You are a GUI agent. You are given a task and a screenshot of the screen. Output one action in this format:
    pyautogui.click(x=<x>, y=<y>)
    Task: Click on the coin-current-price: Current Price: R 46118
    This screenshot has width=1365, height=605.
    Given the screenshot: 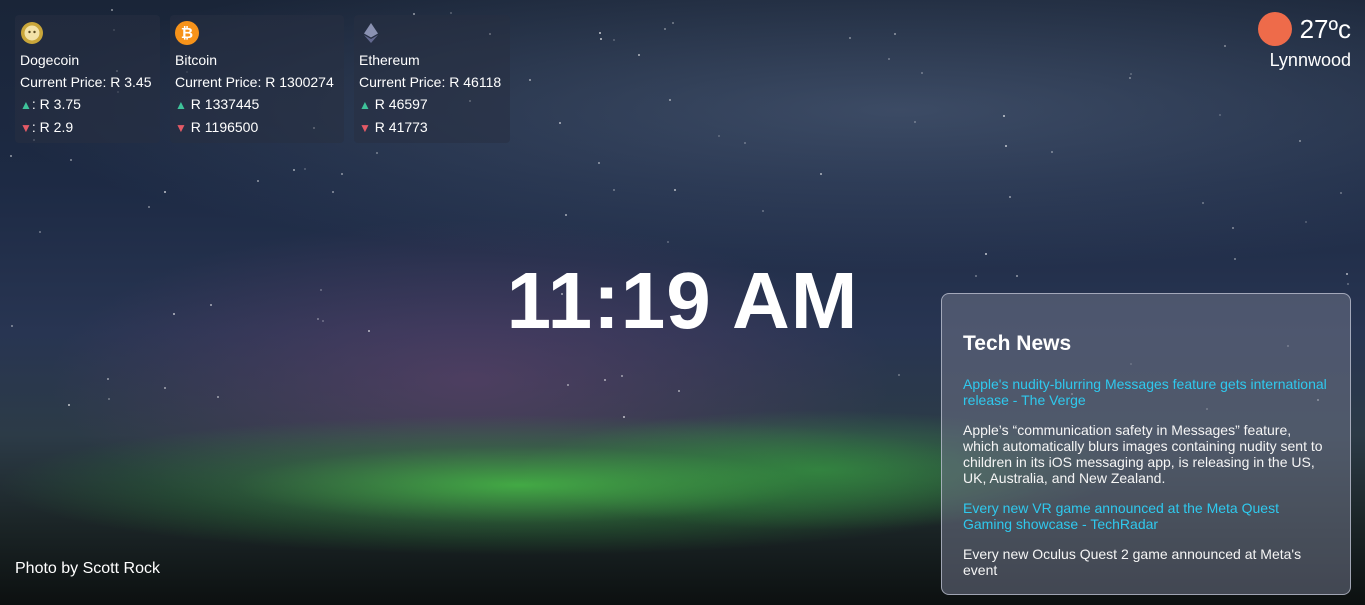 What is the action you would take?
    pyautogui.click(x=430, y=82)
    